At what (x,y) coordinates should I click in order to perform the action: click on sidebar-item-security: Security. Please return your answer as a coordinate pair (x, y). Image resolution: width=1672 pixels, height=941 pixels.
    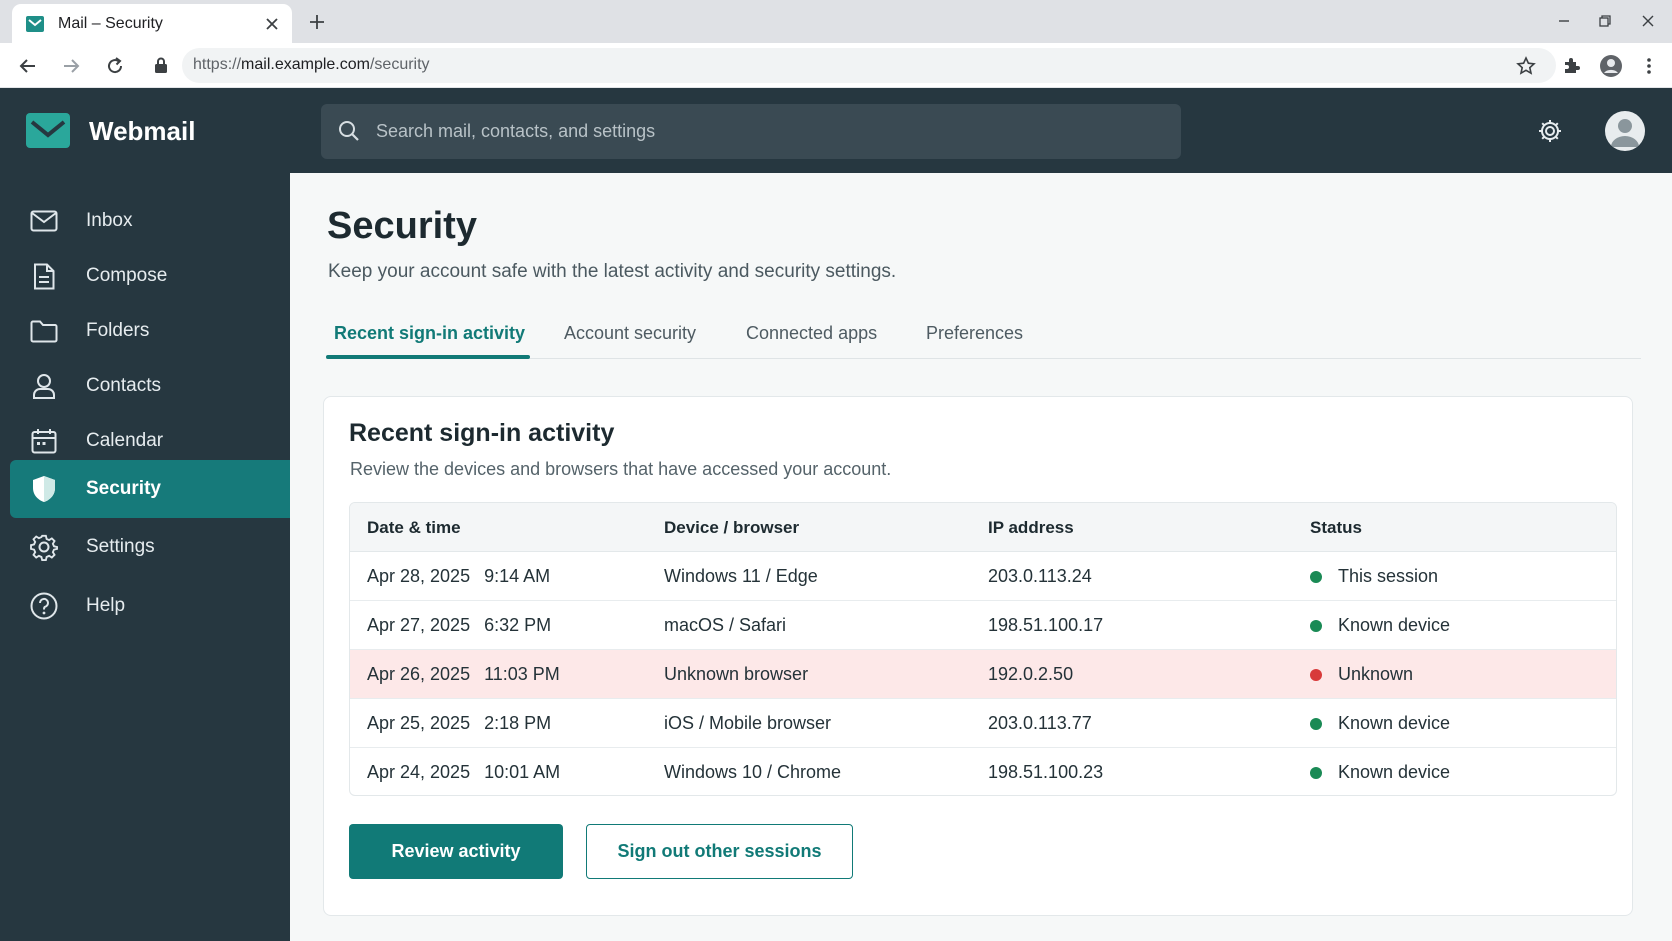
    Looking at the image, I should click on (150, 489).